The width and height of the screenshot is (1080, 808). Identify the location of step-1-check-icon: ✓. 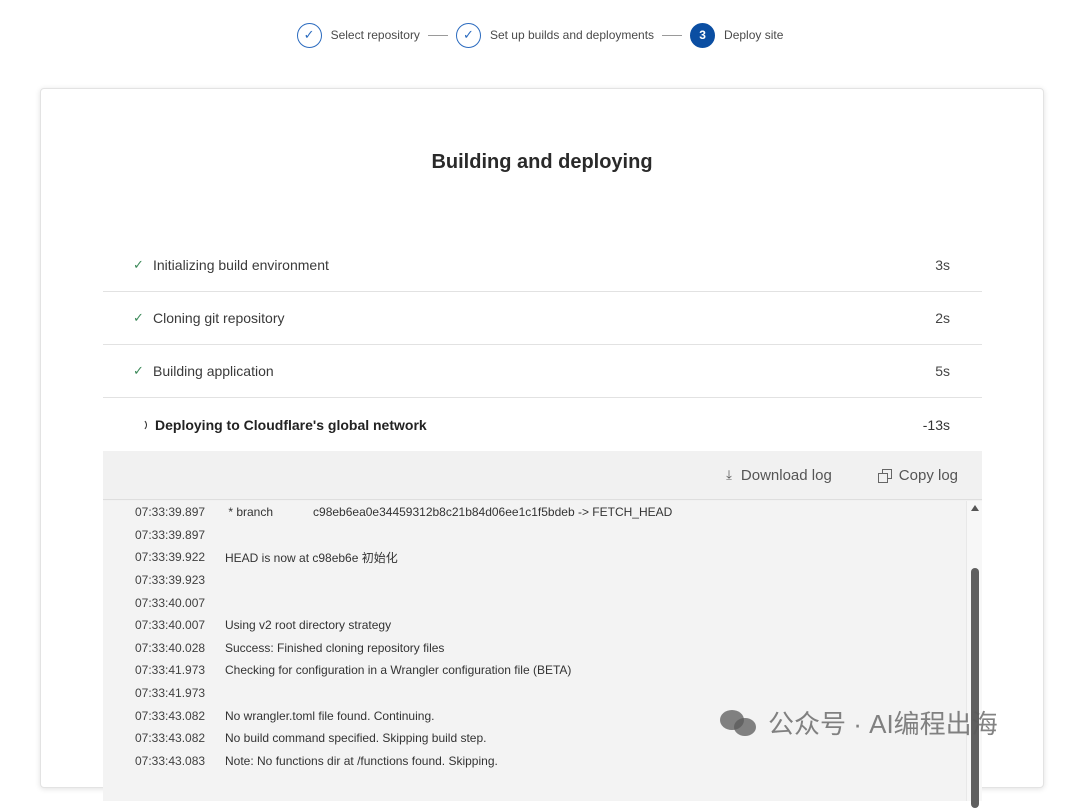
(309, 35).